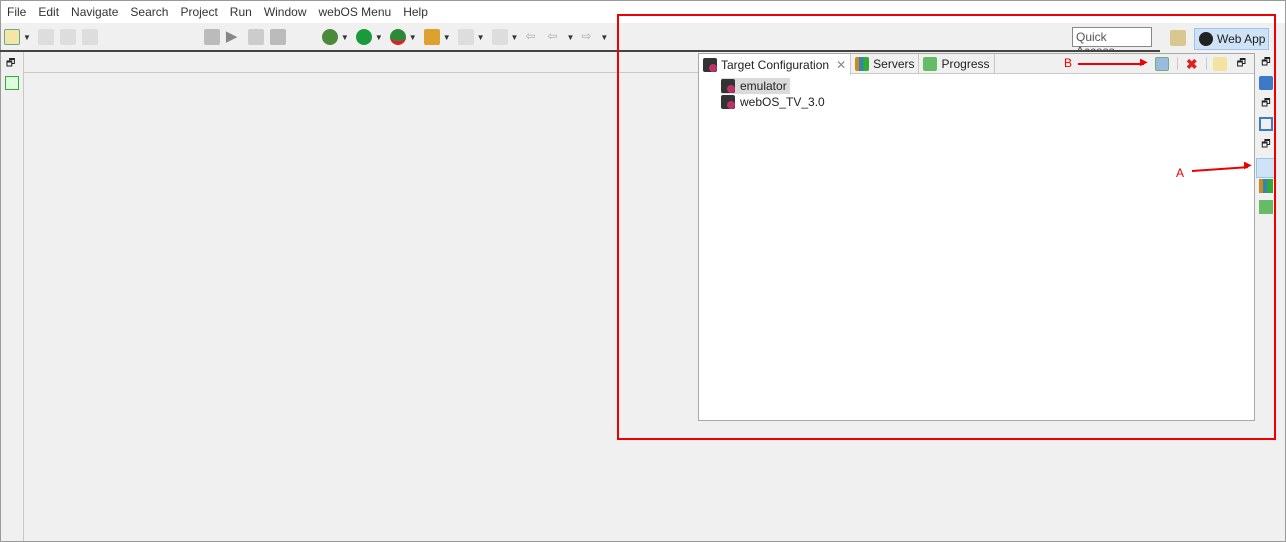 The image size is (1286, 542). I want to click on menu-help: Help, so click(415, 12).